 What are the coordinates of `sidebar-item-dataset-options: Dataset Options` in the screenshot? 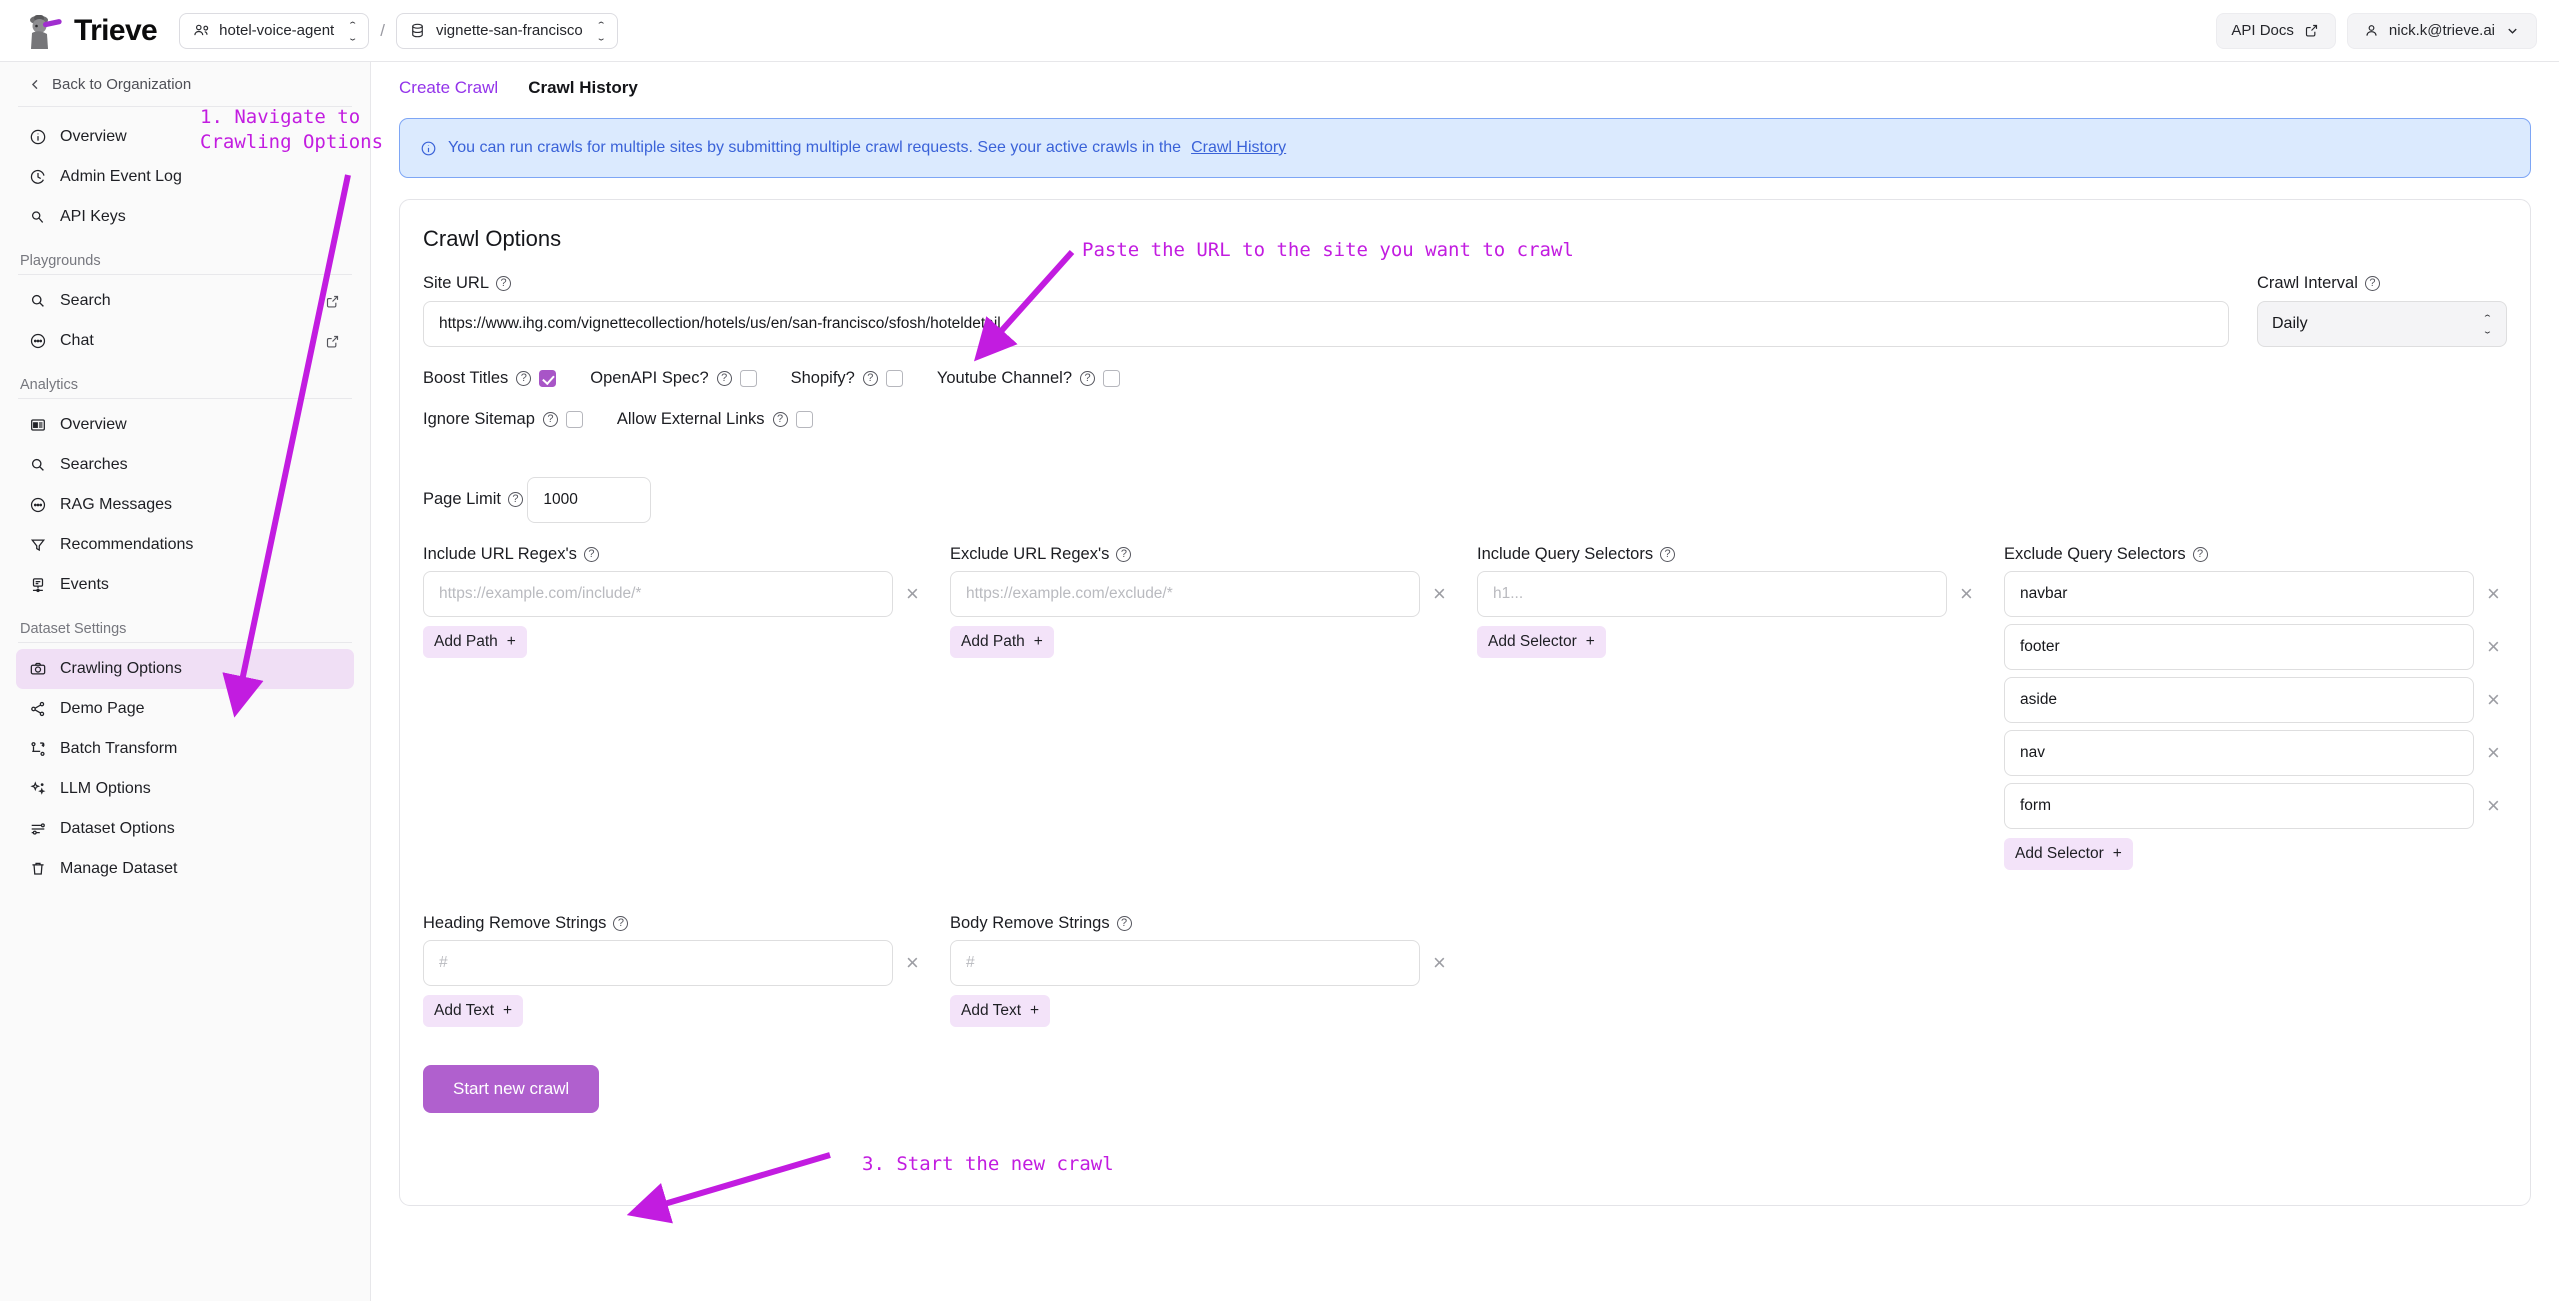 It's located at (185, 829).